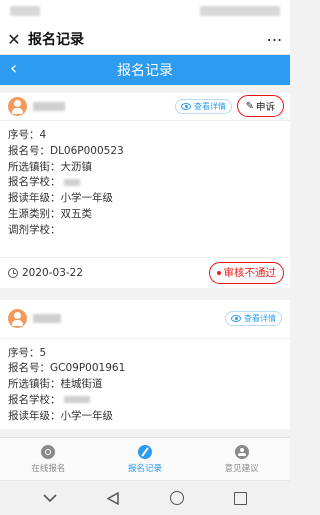 The image size is (320, 515). What do you see at coordinates (34, 229) in the screenshot?
I see `field-label: 调剂学校：` at bounding box center [34, 229].